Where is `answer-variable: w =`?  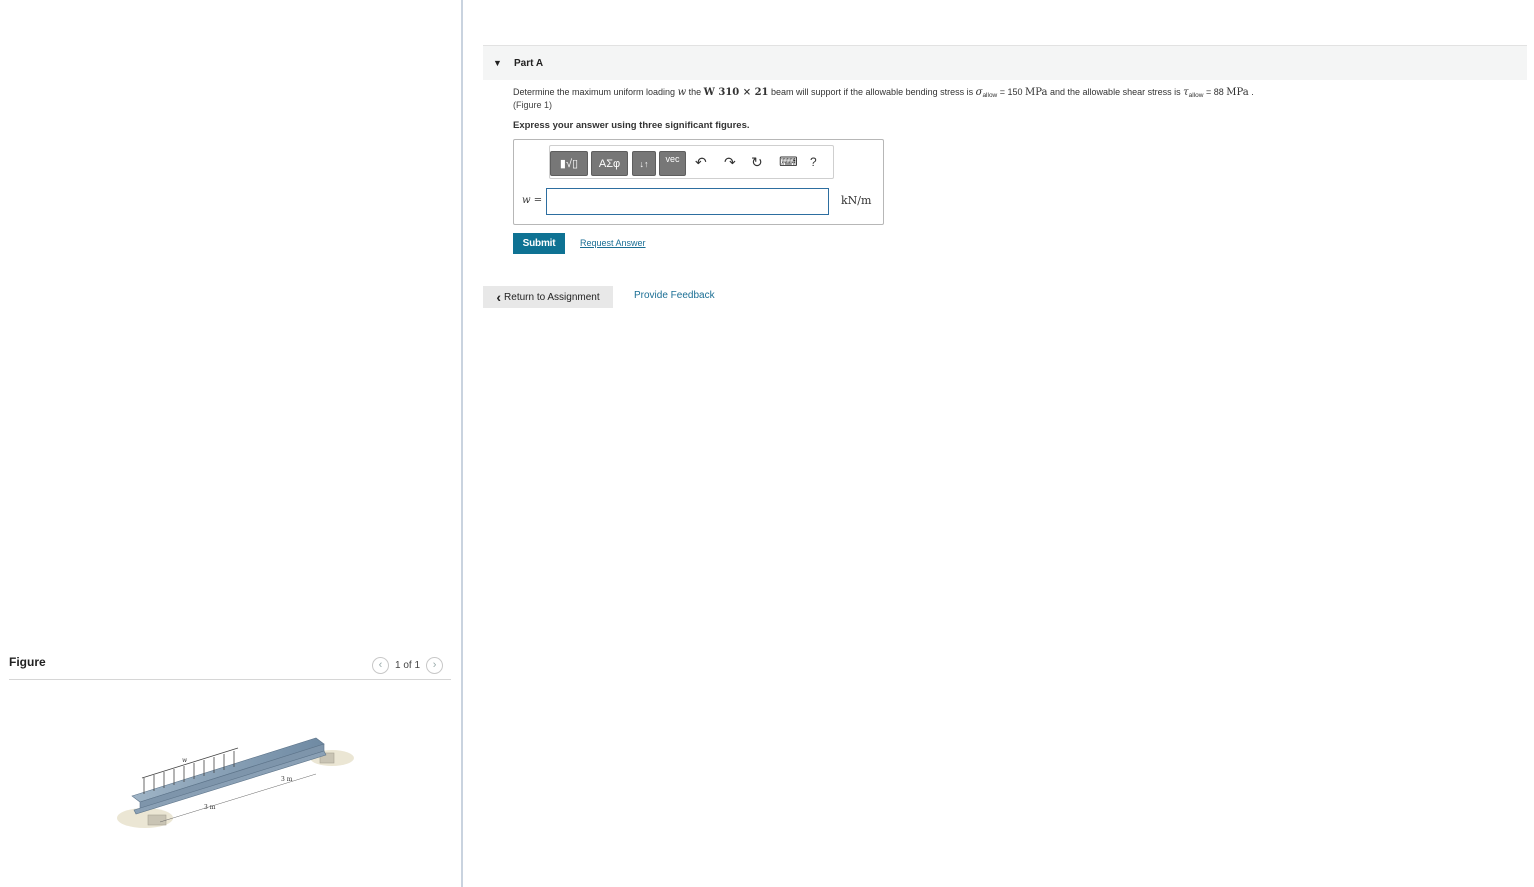
answer-variable: w = is located at coordinates (532, 200).